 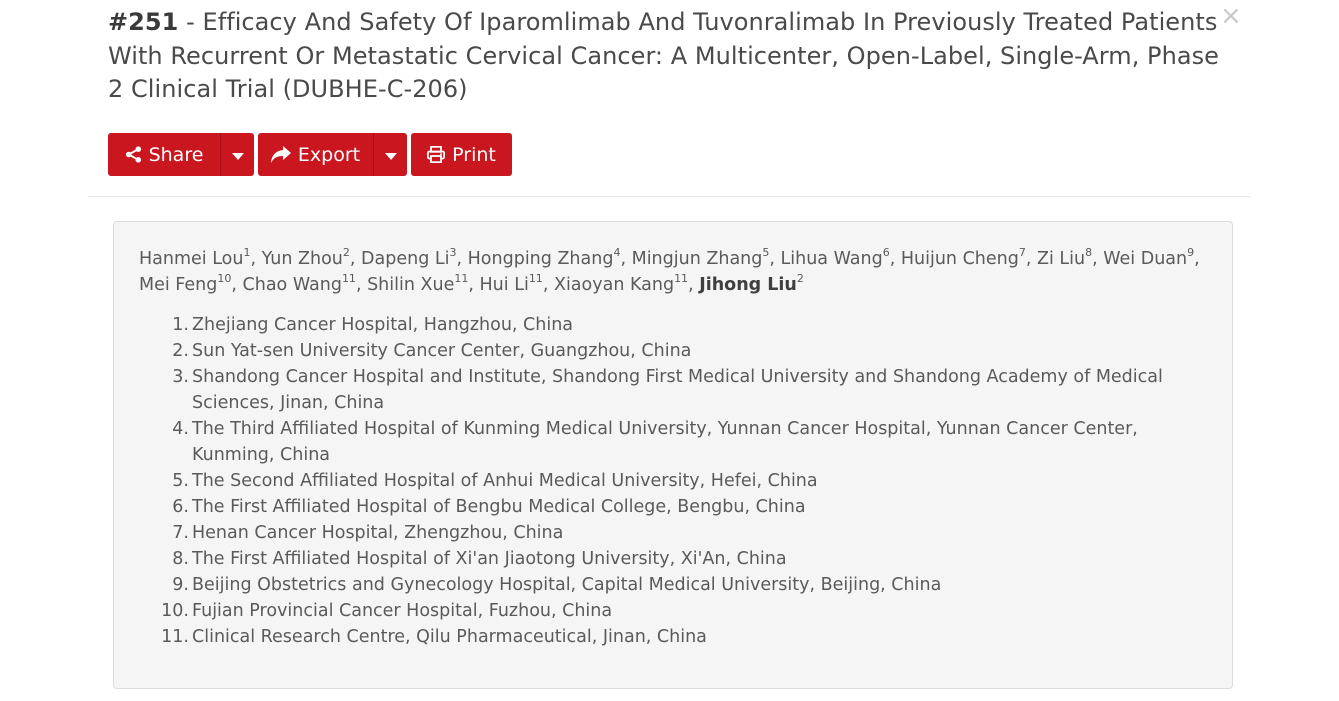 What do you see at coordinates (669, 196) in the screenshot?
I see `header-divider` at bounding box center [669, 196].